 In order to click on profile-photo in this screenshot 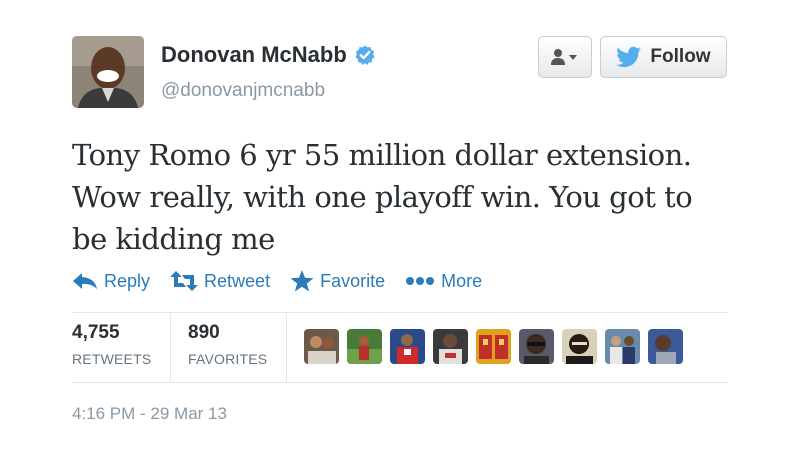, I will do `click(108, 72)`.